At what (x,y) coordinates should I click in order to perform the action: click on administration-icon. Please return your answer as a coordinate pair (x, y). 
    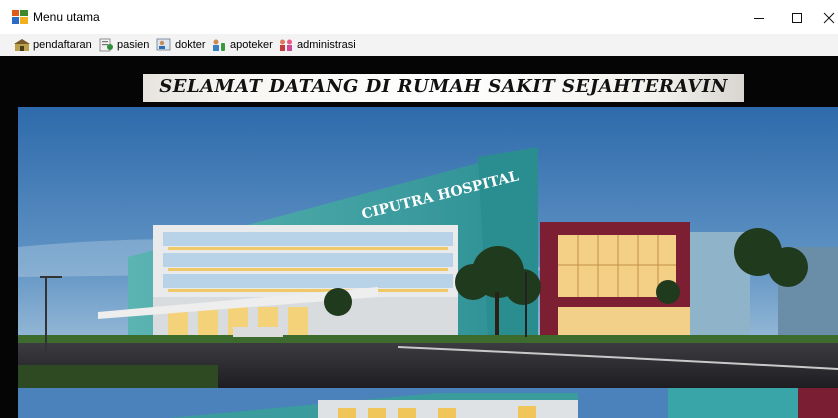
    Looking at the image, I should click on (286, 45).